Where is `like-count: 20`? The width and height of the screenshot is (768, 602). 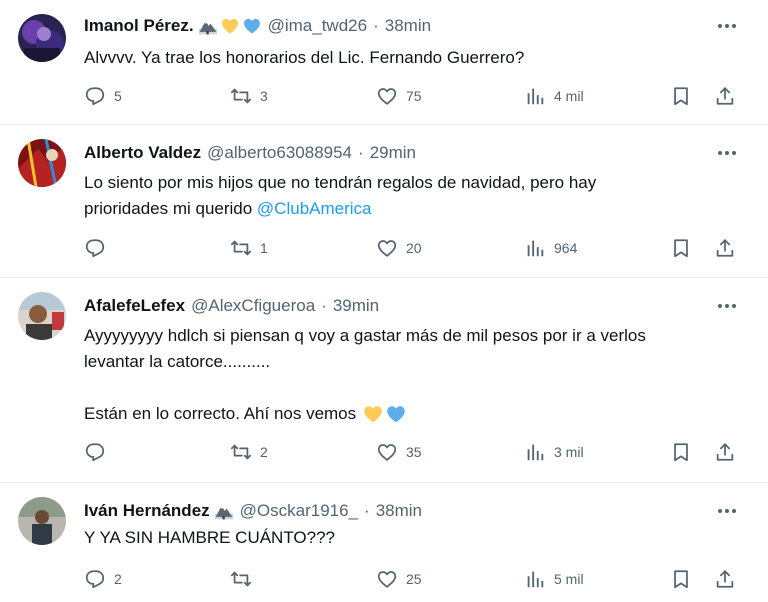 like-count: 20 is located at coordinates (414, 248).